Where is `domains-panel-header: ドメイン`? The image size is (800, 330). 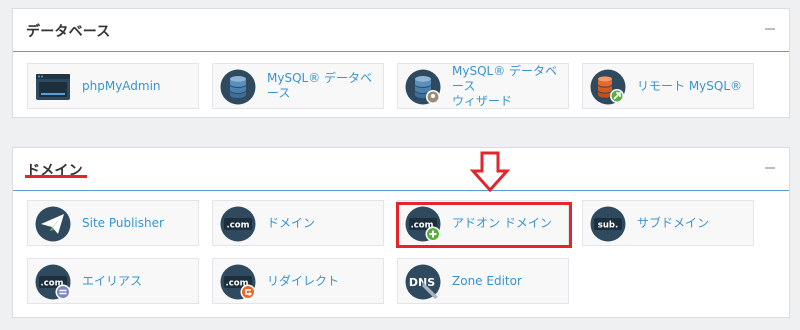
domains-panel-header: ドメイン is located at coordinates (401, 169).